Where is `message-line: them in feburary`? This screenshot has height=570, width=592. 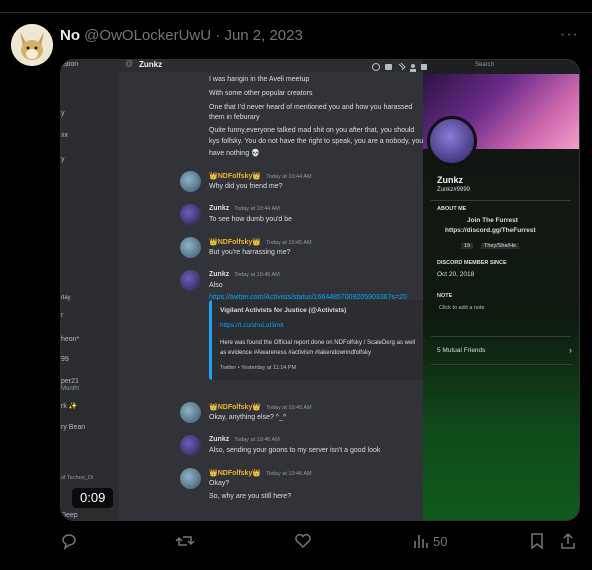
message-line: them in feburary is located at coordinates (234, 117).